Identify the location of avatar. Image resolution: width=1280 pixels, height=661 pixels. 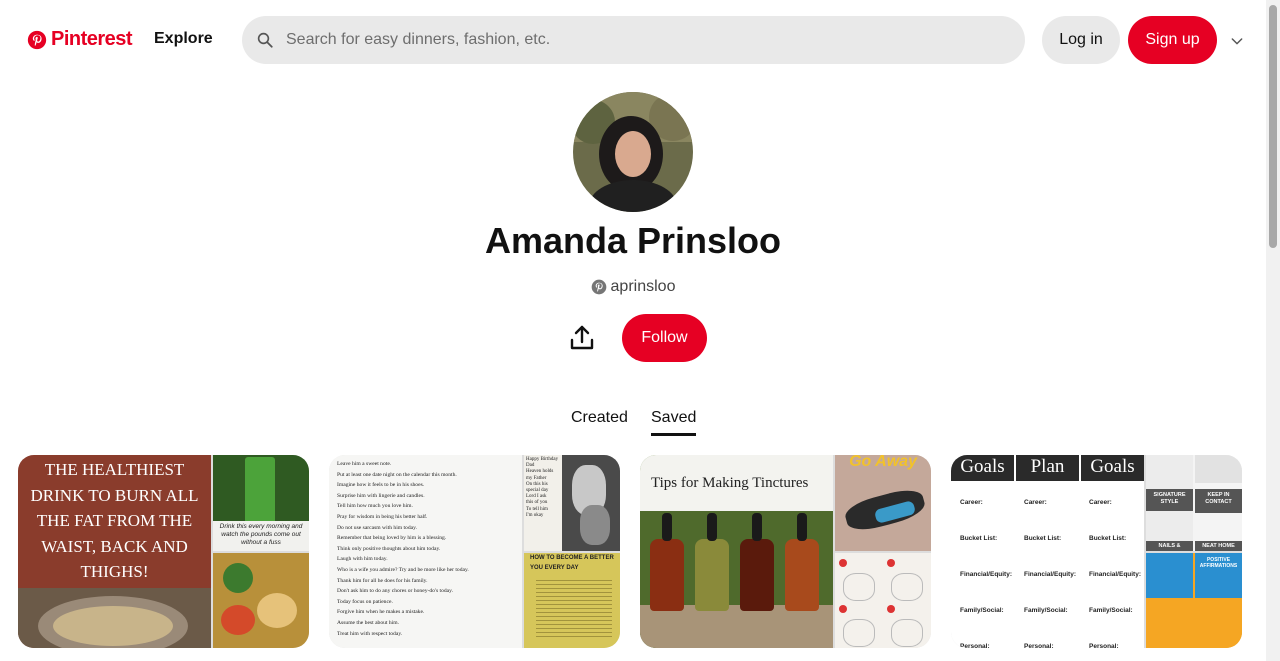
(633, 152).